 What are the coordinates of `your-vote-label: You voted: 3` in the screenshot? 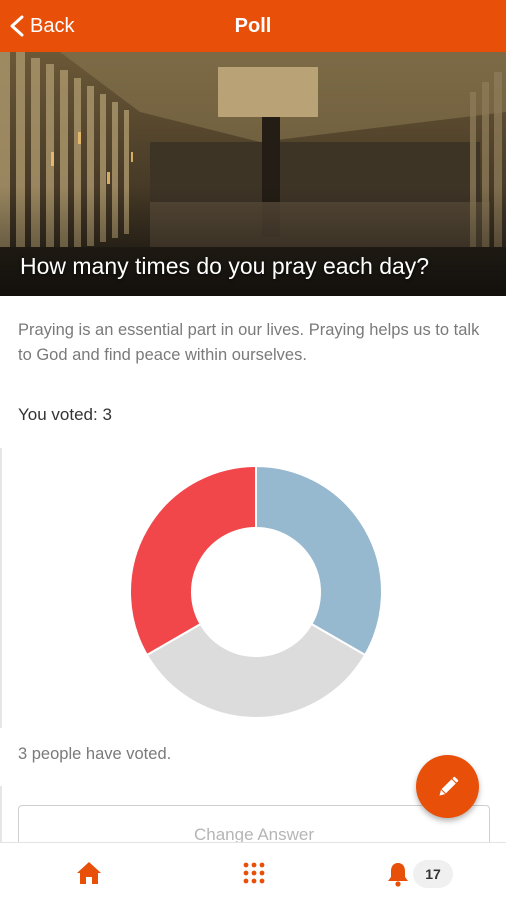 It's located at (65, 414).